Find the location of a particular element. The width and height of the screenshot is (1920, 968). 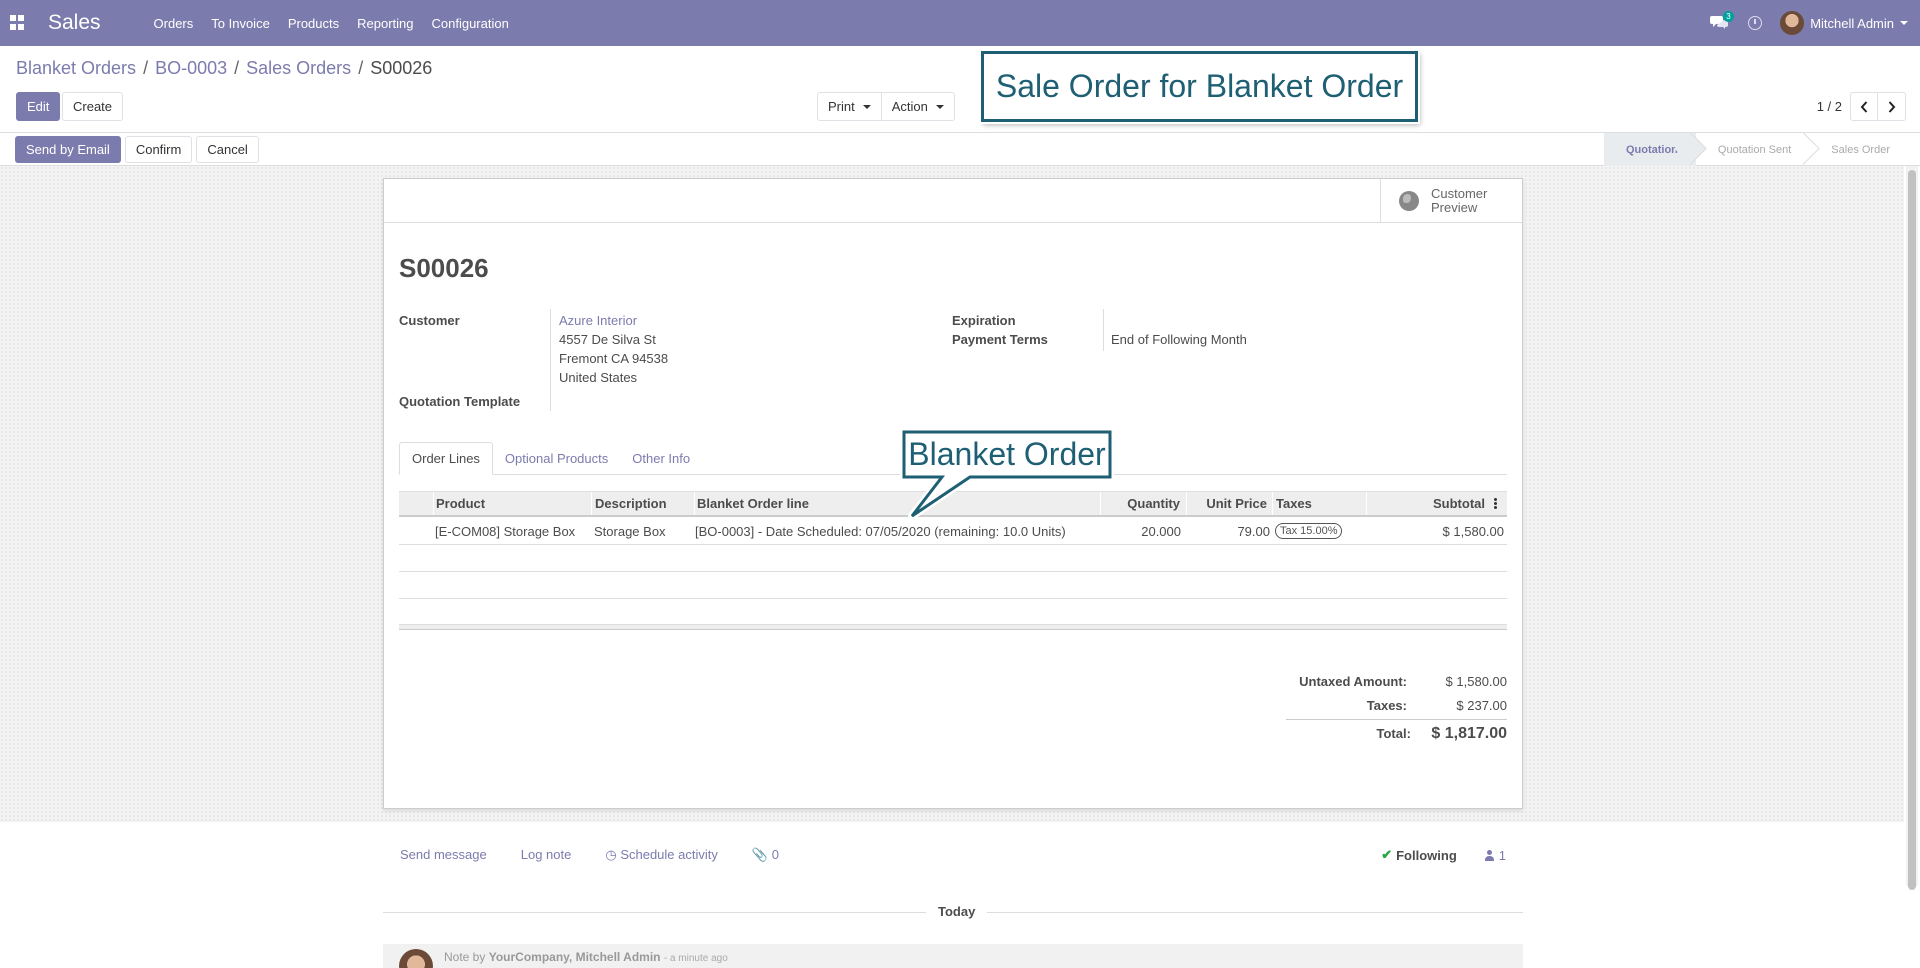

pager-buttons is located at coordinates (1878, 106).